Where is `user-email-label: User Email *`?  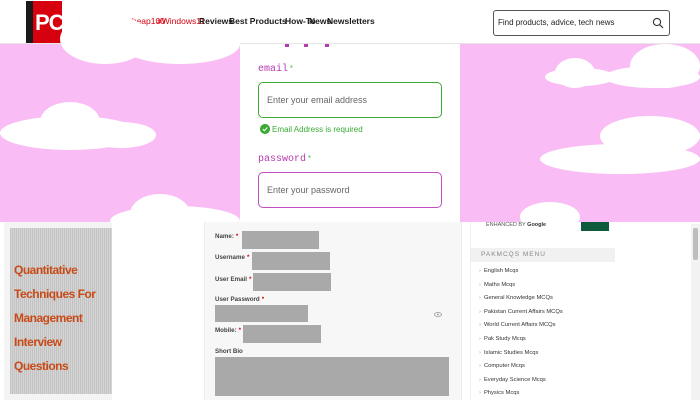 user-email-label: User Email * is located at coordinates (233, 279).